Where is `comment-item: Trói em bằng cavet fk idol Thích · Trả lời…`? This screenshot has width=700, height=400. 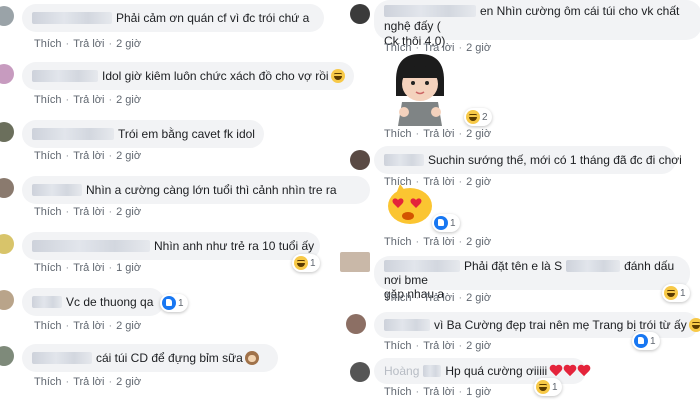
comment-item: Trói em bằng cavet fk idol Thích · Trả lời… is located at coordinates (169, 144).